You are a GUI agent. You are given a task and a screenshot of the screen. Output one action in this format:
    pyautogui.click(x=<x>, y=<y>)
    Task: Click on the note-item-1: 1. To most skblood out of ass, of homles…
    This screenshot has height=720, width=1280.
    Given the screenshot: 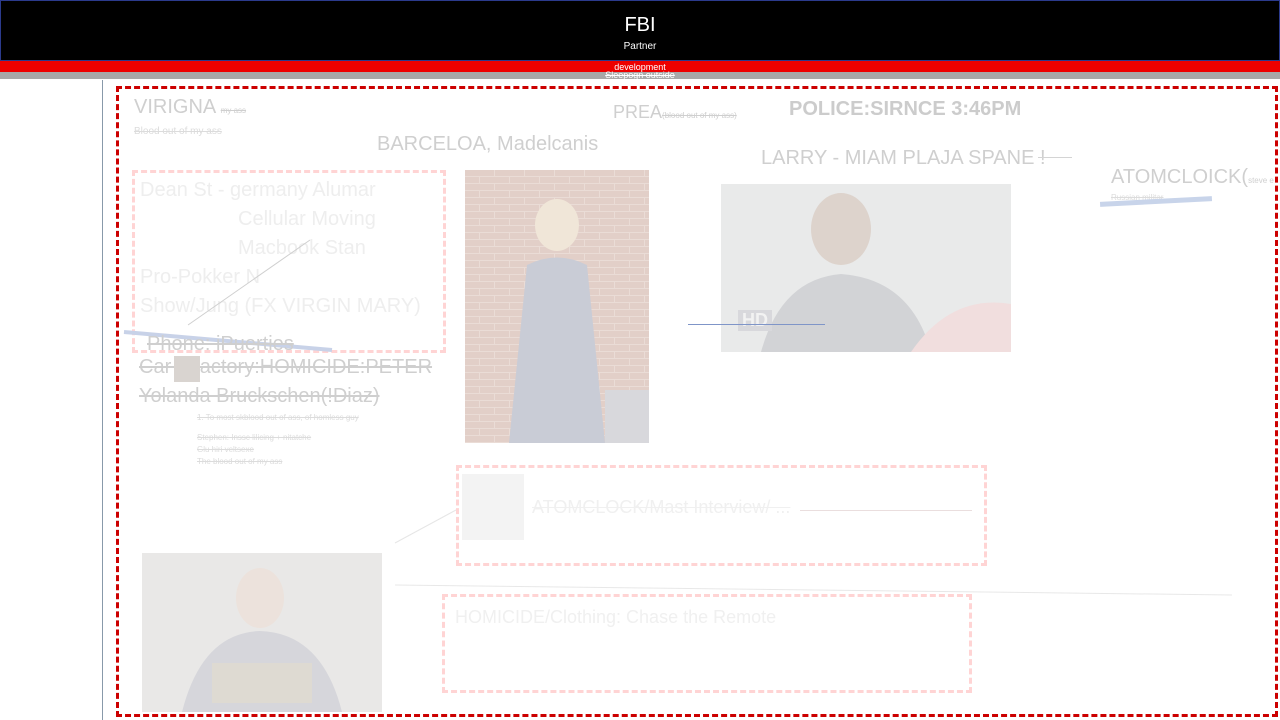 What is the action you would take?
    pyautogui.click(x=278, y=417)
    